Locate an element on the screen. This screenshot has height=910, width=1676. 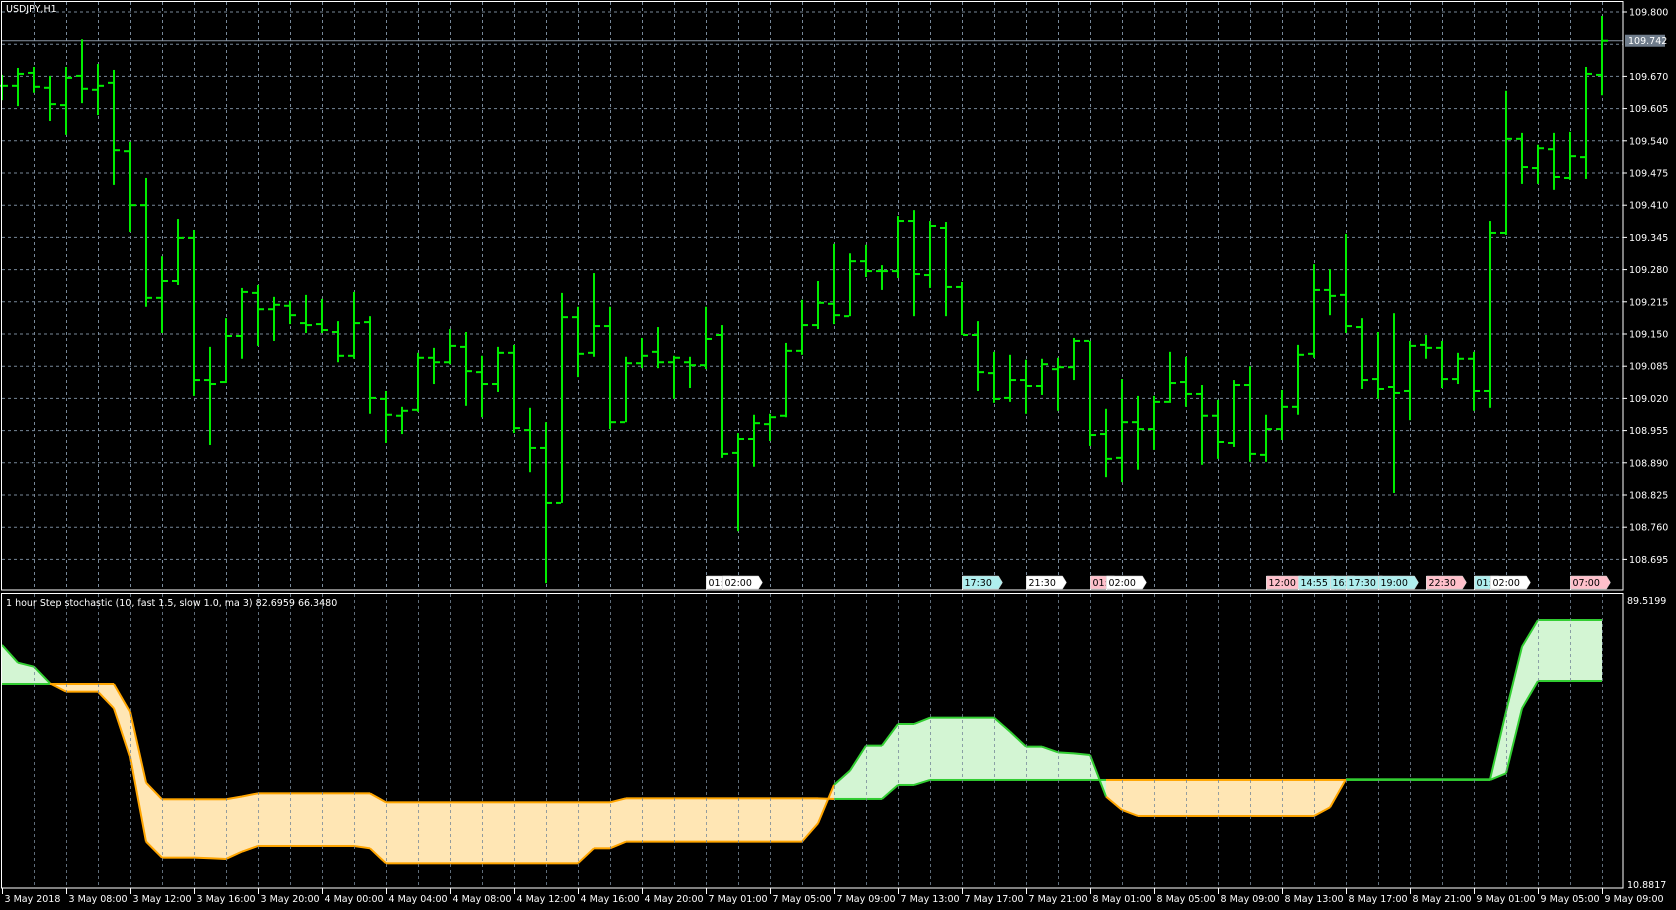
time-axis-label: 8 May 21:00 is located at coordinates (1442, 899).